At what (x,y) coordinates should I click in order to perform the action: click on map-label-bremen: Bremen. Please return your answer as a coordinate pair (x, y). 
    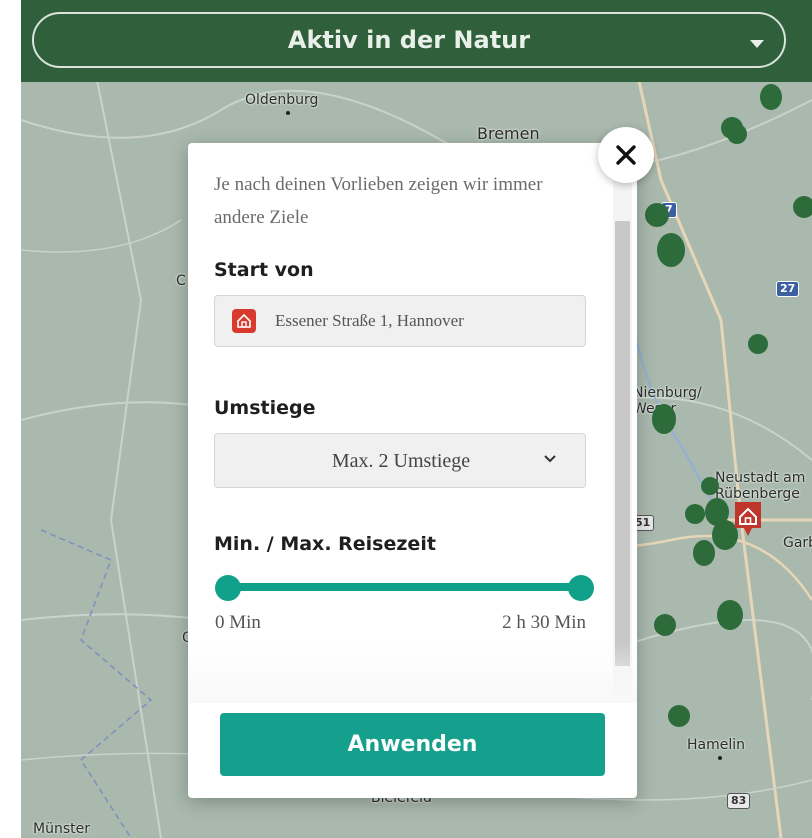
    Looking at the image, I should click on (508, 133).